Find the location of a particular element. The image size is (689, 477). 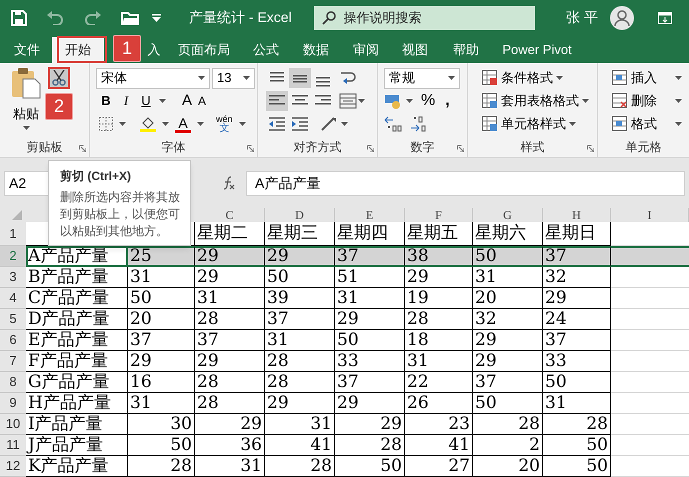

group-label: 字体 is located at coordinates (174, 147).